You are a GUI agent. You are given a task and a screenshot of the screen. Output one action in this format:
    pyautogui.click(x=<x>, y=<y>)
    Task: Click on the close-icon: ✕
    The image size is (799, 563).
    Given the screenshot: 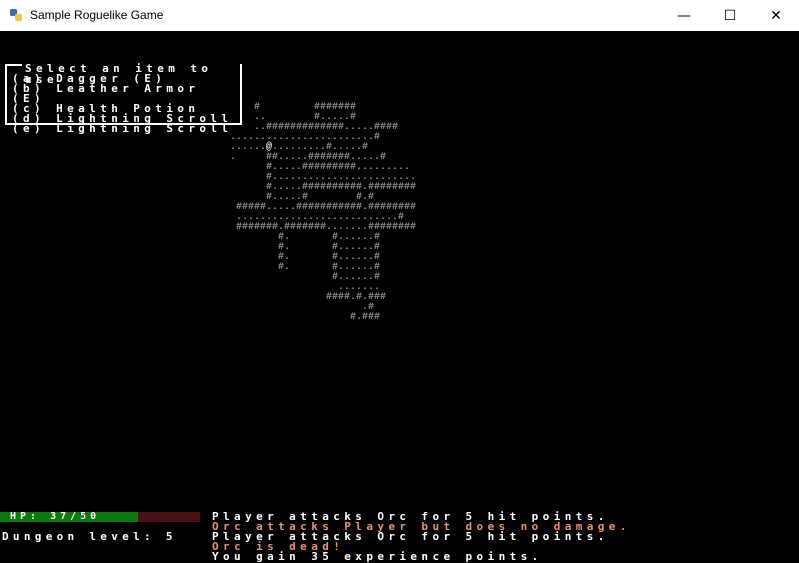 What is the action you would take?
    pyautogui.click(x=776, y=15)
    